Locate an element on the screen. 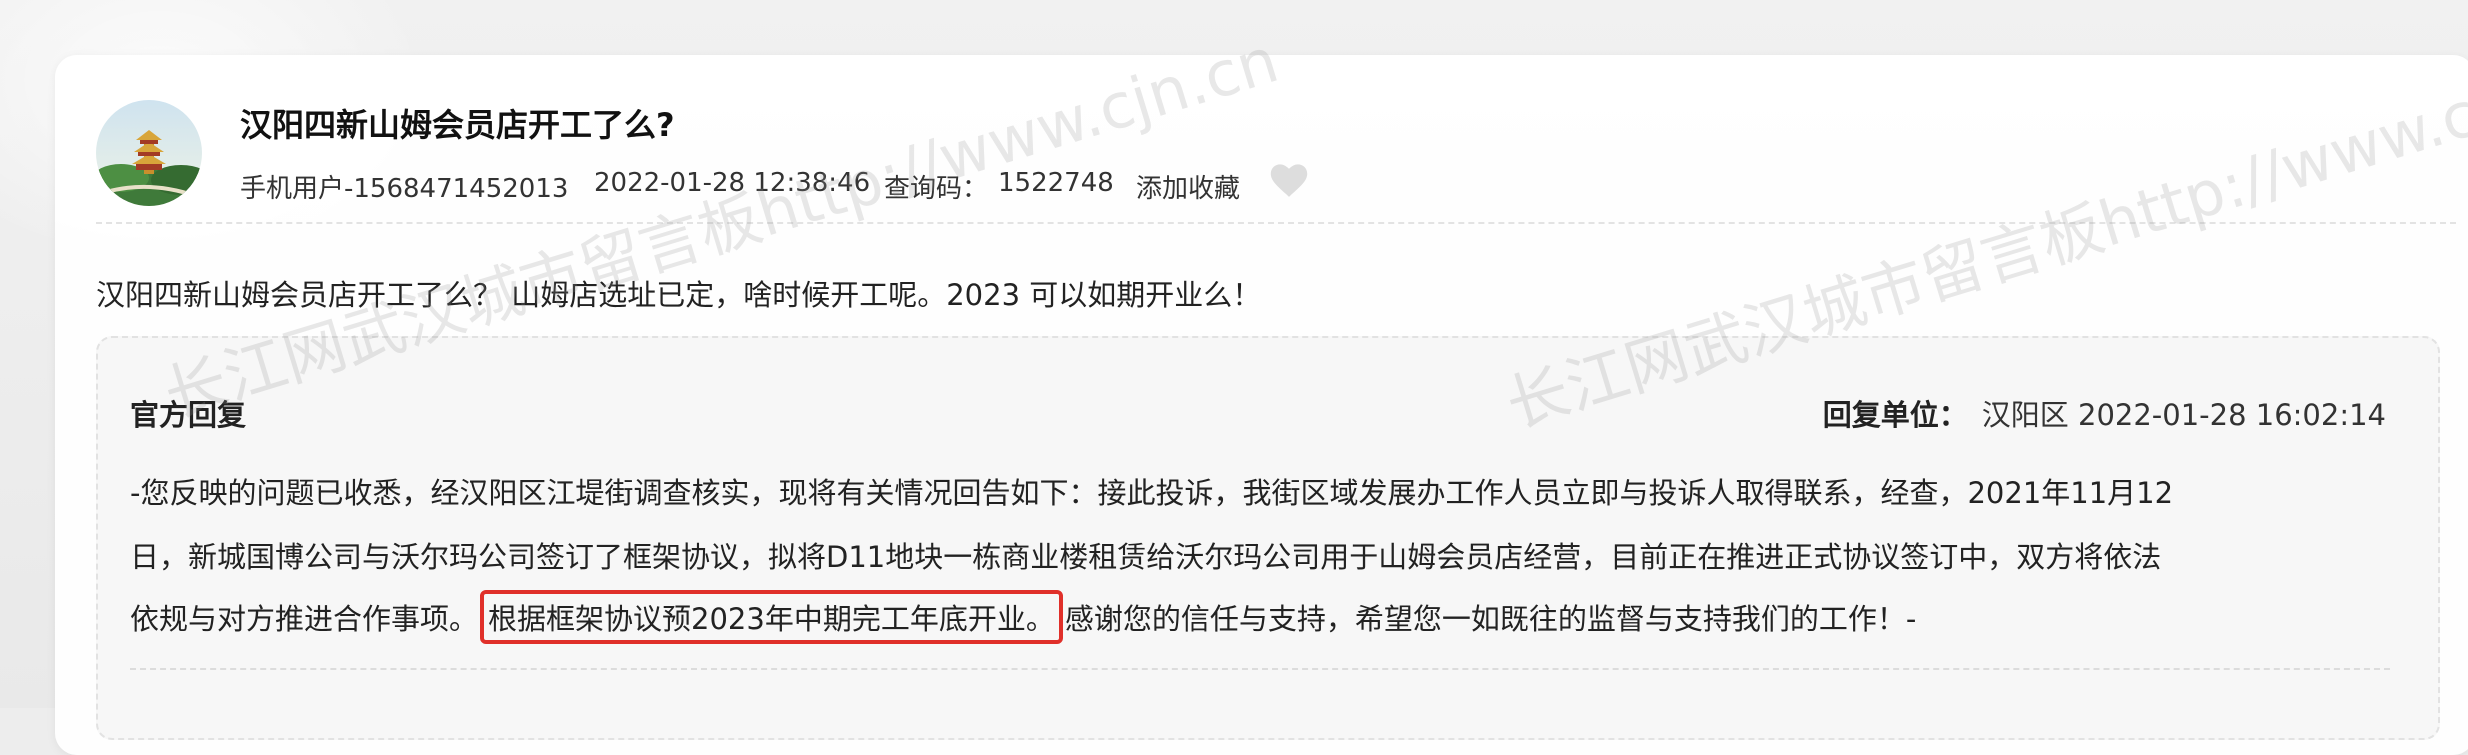  heart-icon is located at coordinates (1289, 181).